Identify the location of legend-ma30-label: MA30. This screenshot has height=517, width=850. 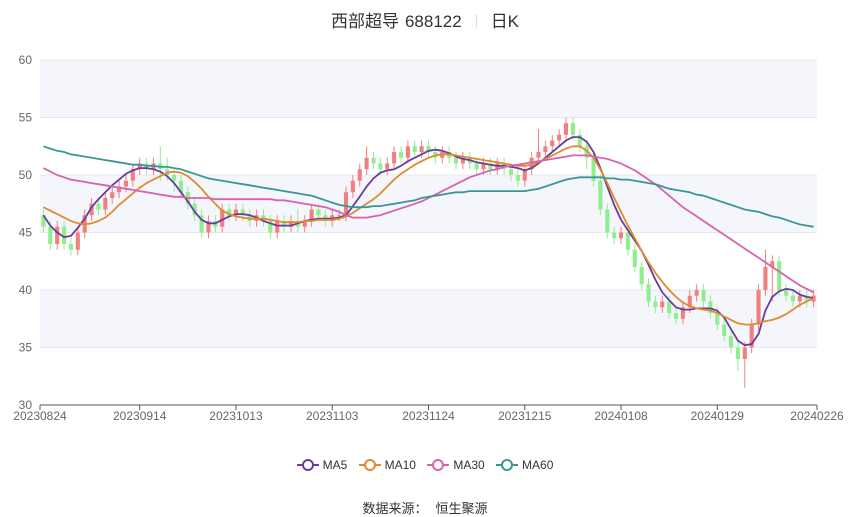
(469, 465).